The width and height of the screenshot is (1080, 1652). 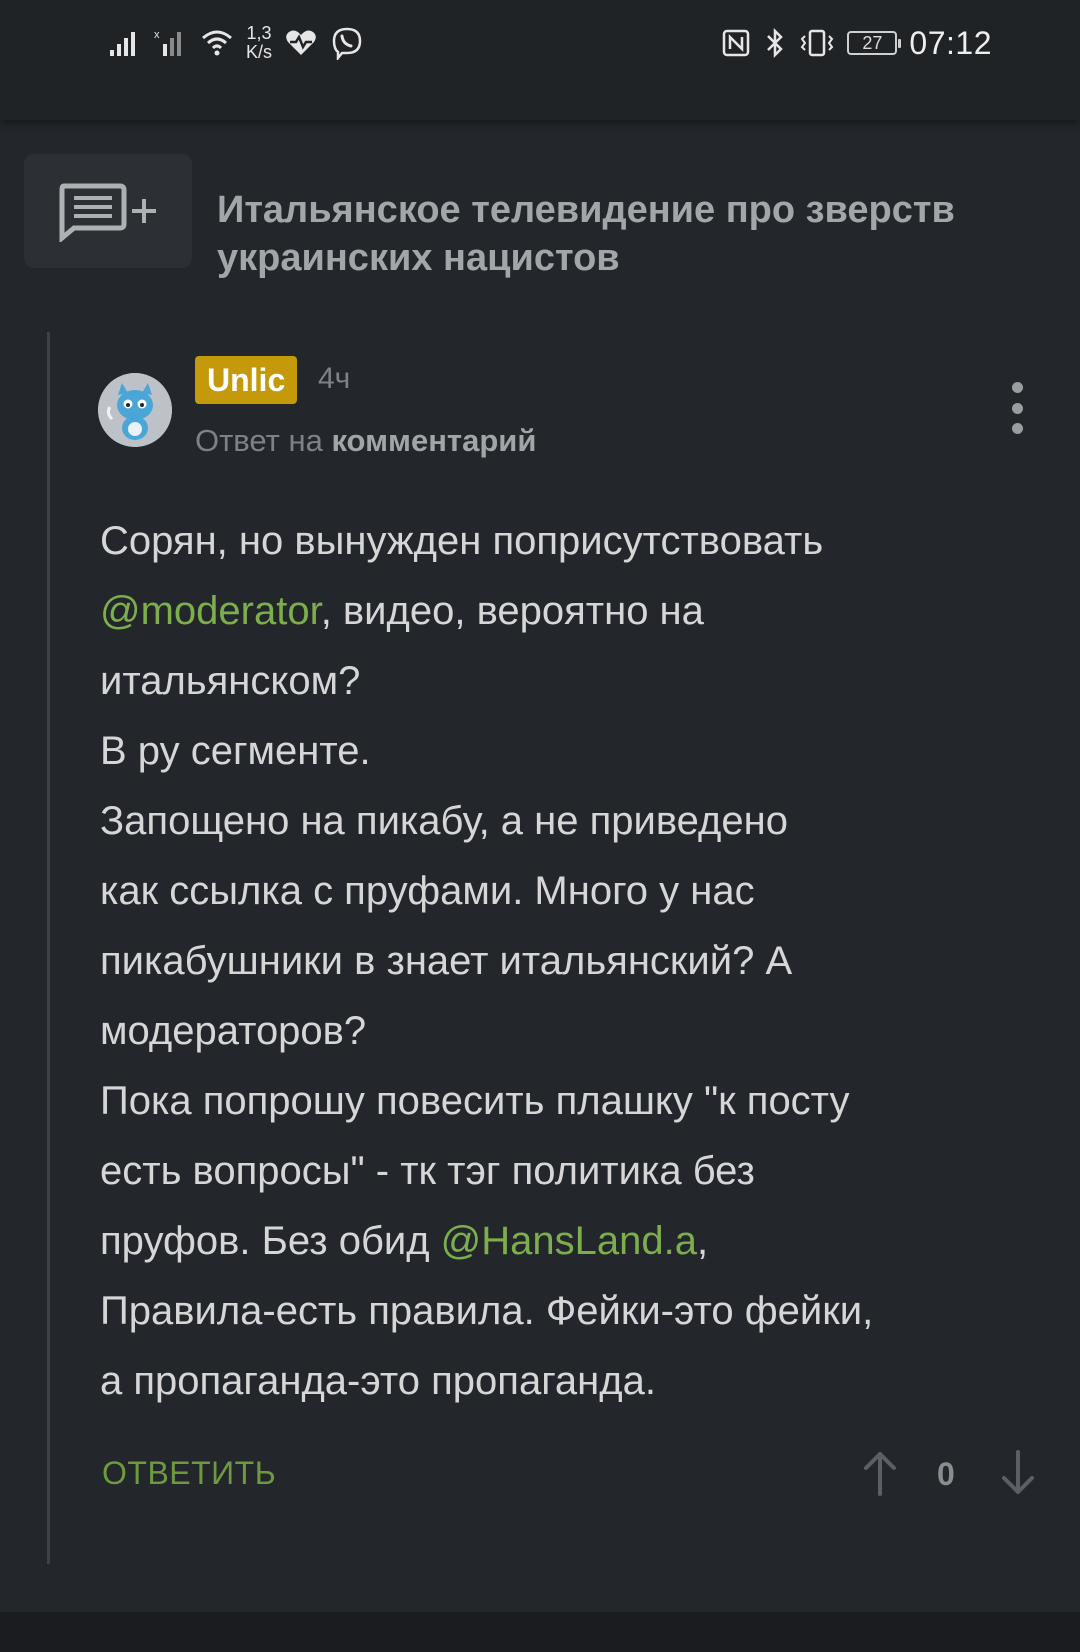 I want to click on reply-button: ОТВЕТИТЬ, so click(x=189, y=1473).